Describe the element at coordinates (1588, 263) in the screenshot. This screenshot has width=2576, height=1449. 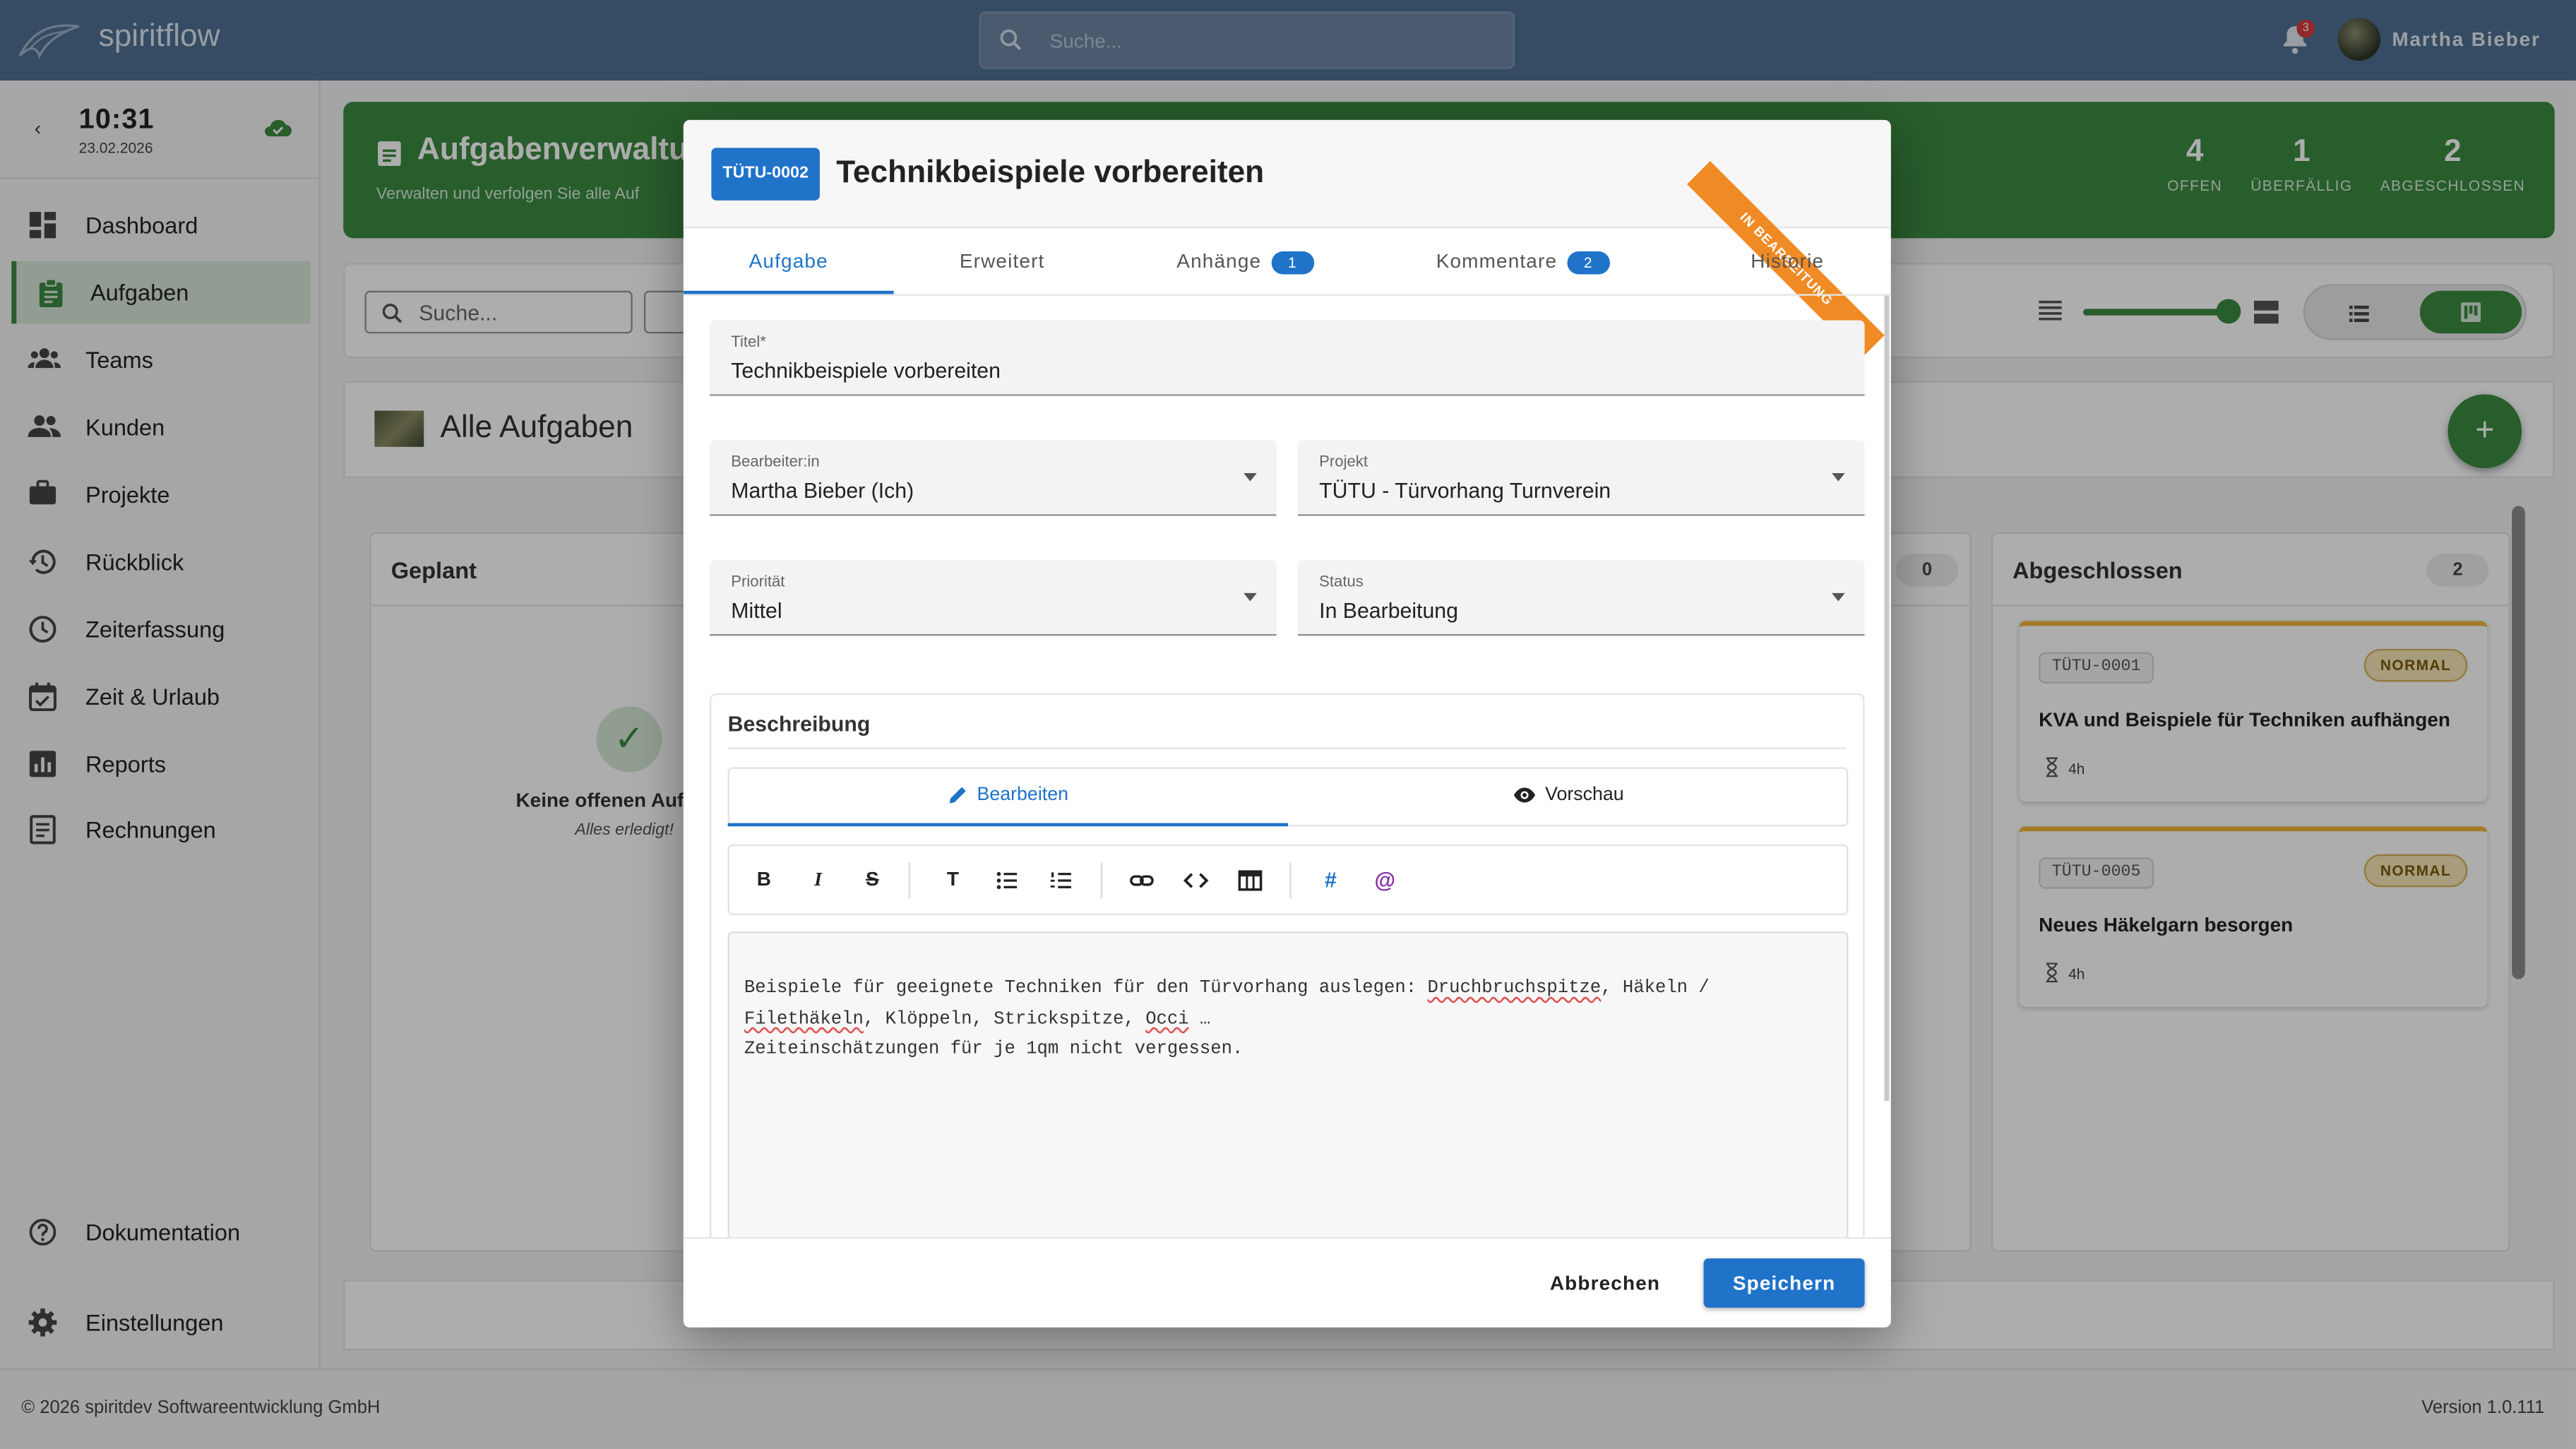
I see `tab-count-badge: 2` at that location.